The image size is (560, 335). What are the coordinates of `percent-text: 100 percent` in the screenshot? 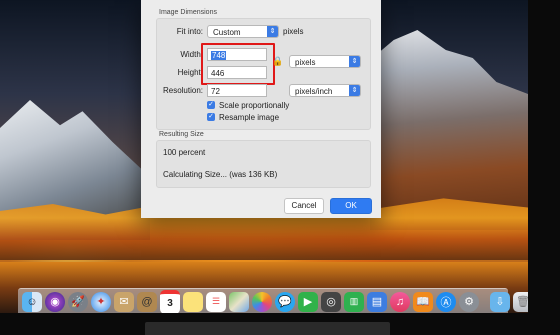 It's located at (184, 152).